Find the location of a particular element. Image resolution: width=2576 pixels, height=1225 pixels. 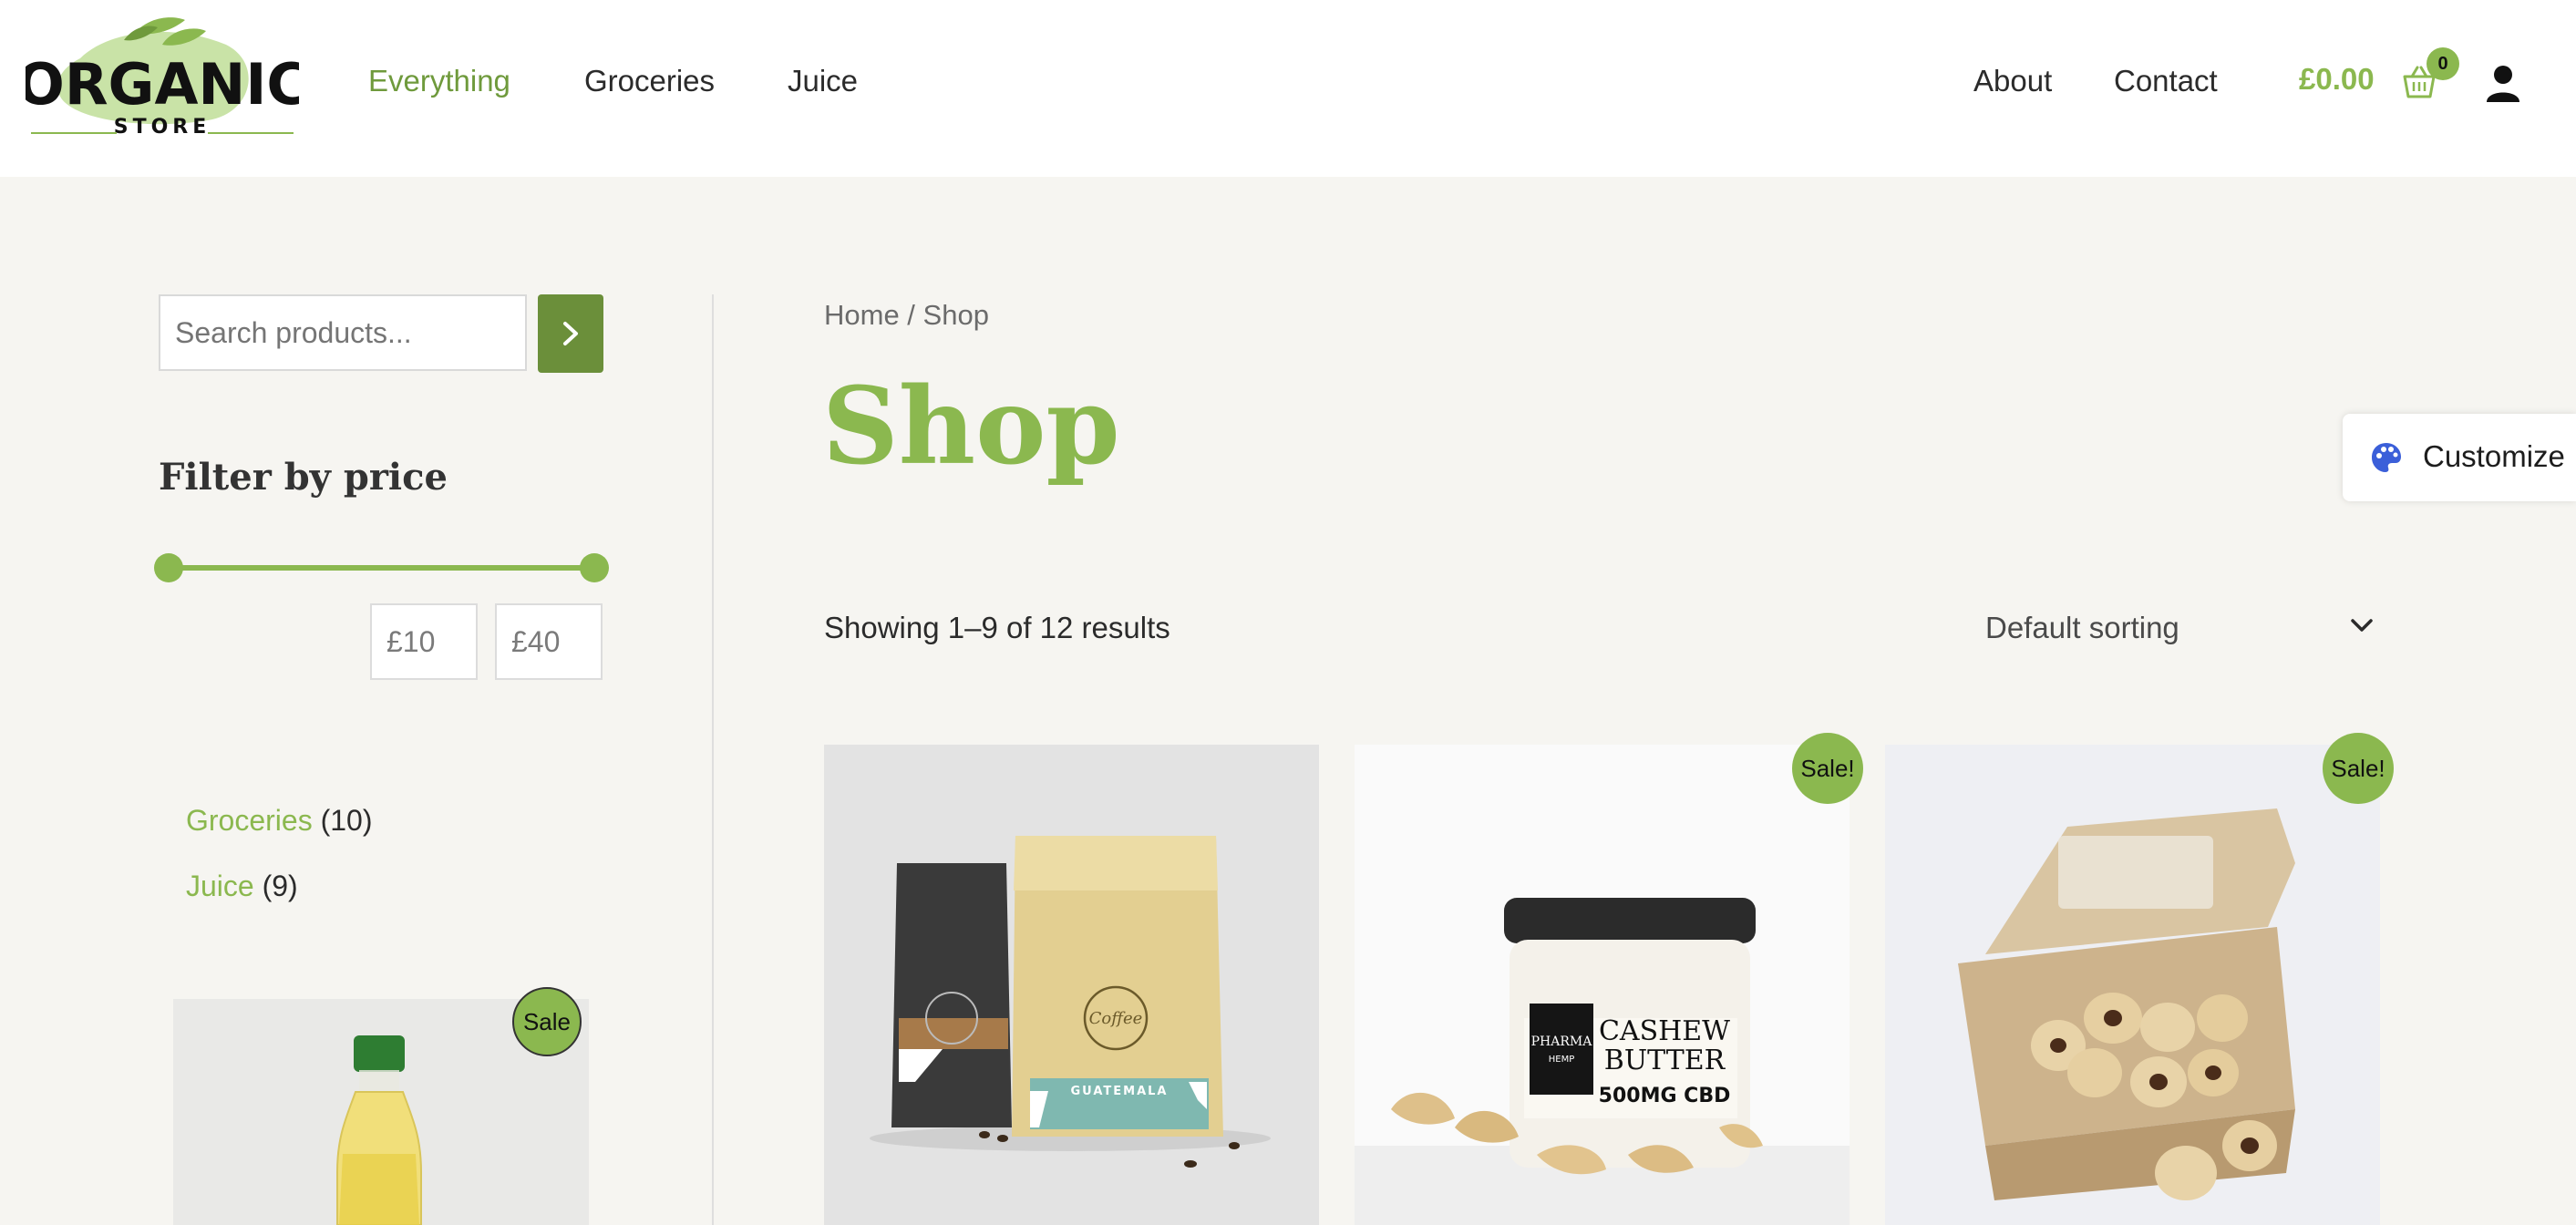

cookie-box-image is located at coordinates (2132, 985).